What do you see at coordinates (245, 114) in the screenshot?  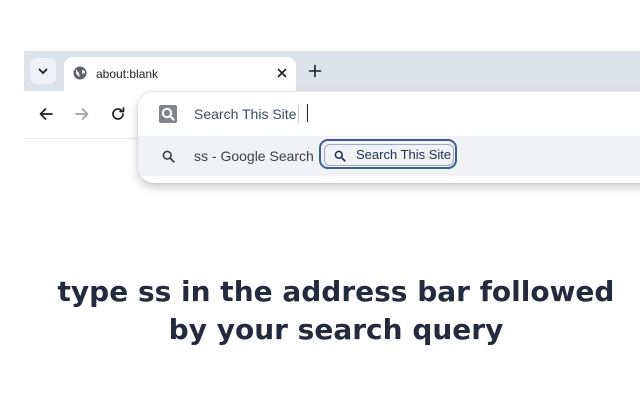 I see `keyword-label: Search This Site` at bounding box center [245, 114].